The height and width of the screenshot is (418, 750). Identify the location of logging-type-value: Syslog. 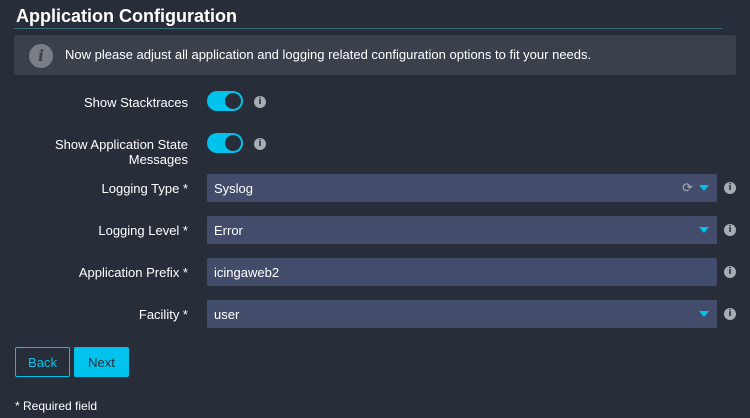
(234, 188).